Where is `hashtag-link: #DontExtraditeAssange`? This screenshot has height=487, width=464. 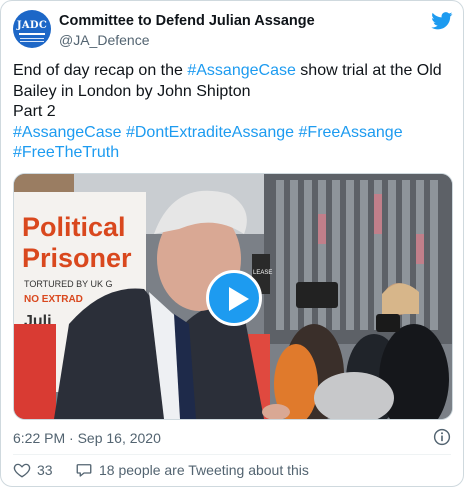
hashtag-link: #DontExtraditeAssange is located at coordinates (210, 132).